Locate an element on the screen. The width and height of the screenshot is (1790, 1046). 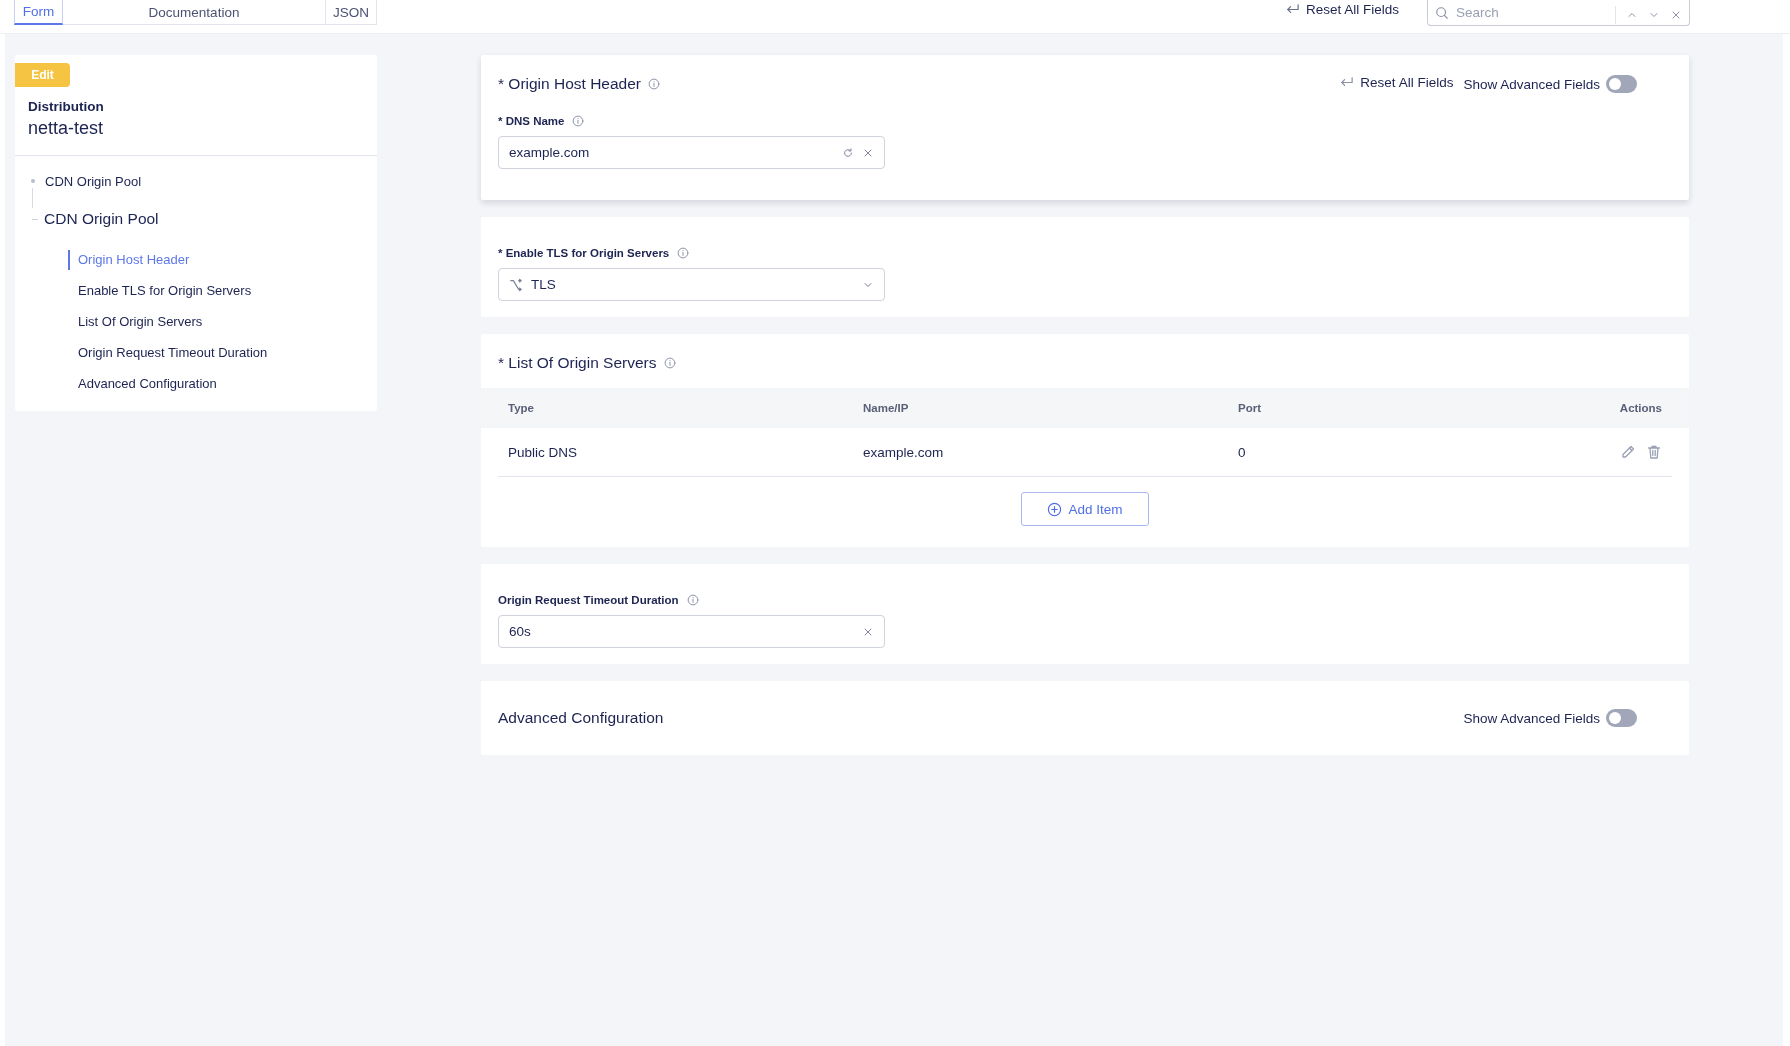
nav-item: Origin Request Timeout Duration is located at coordinates (173, 352).